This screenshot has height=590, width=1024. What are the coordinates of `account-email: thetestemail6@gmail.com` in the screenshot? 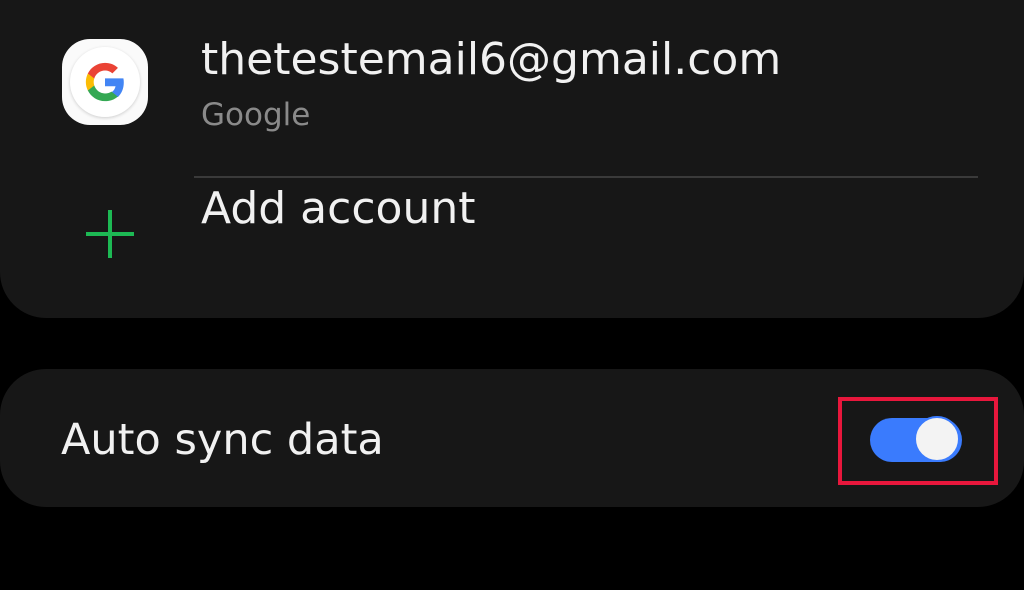 It's located at (491, 59).